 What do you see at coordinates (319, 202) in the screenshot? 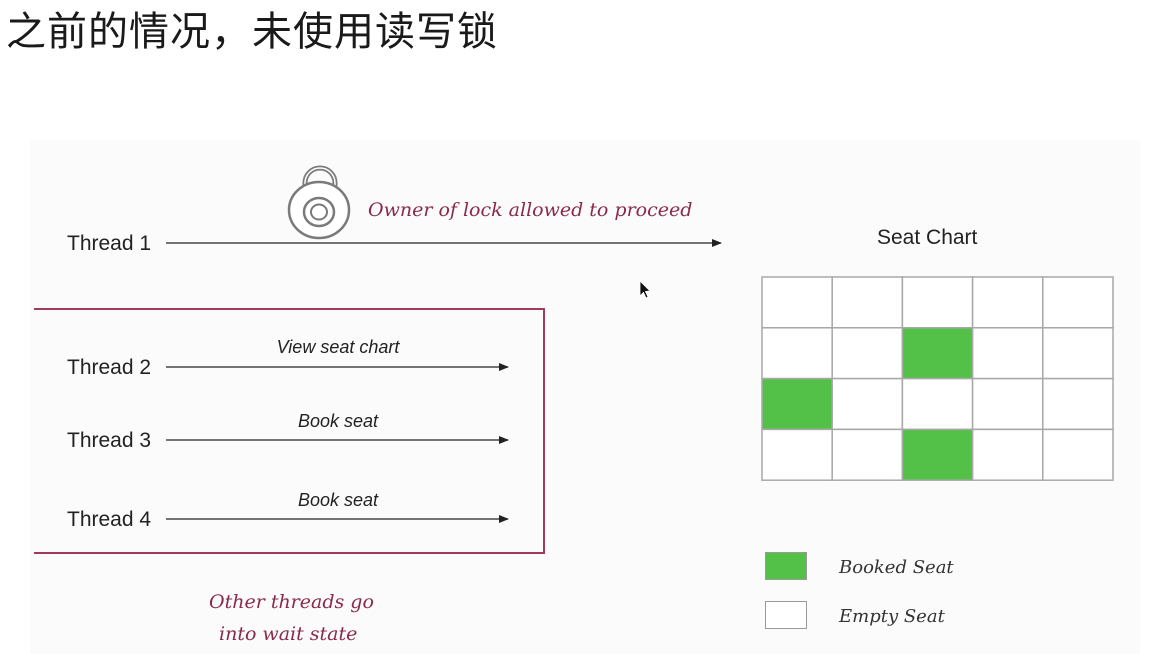
I see `lock-icon` at bounding box center [319, 202].